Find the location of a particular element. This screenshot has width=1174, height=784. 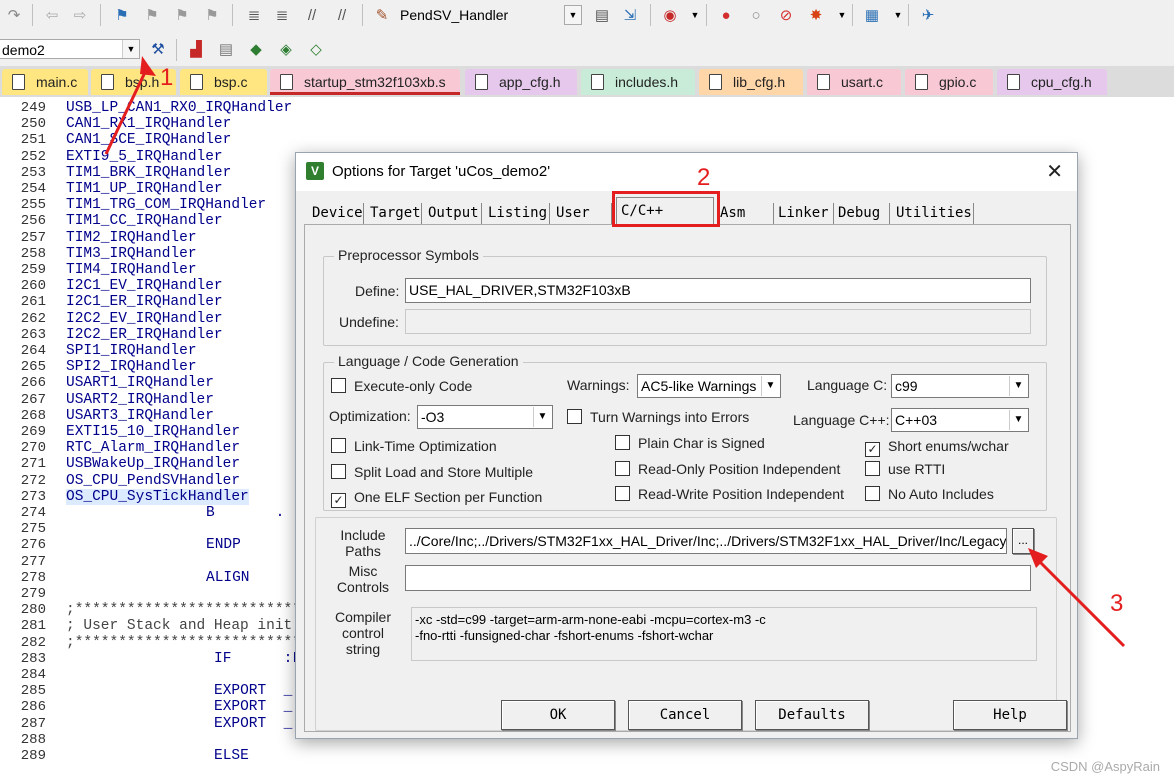

lto-checkbox: Link-Time Optimization is located at coordinates (414, 446).